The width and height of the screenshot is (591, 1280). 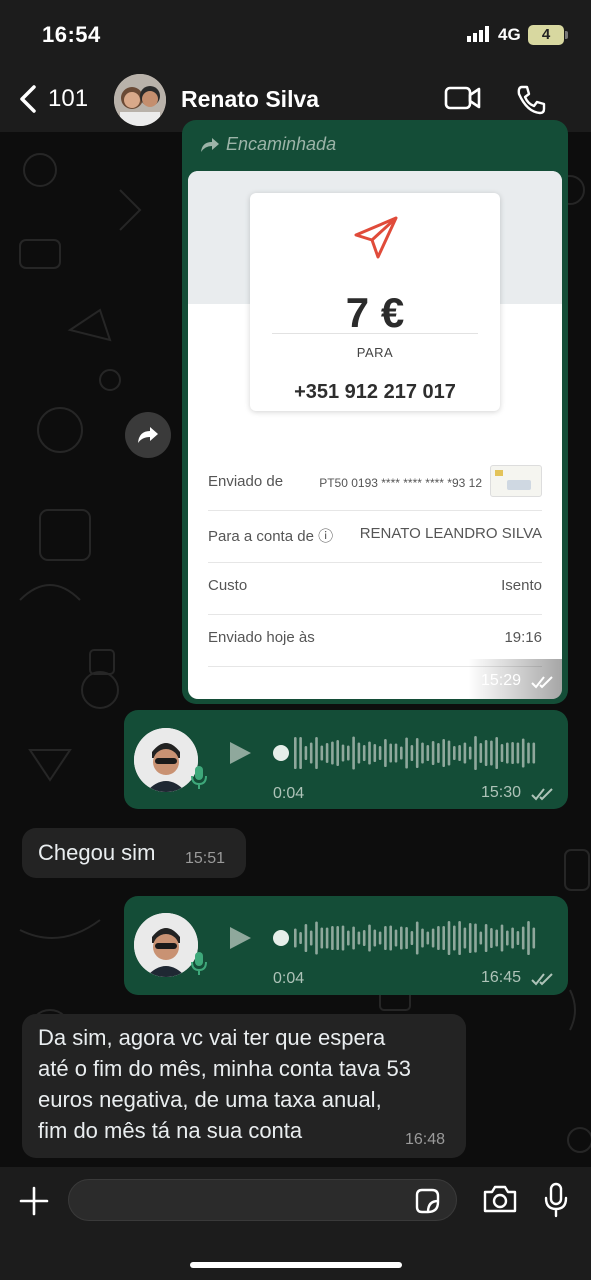 I want to click on receipt-row-label: Enviado de, so click(x=246, y=481).